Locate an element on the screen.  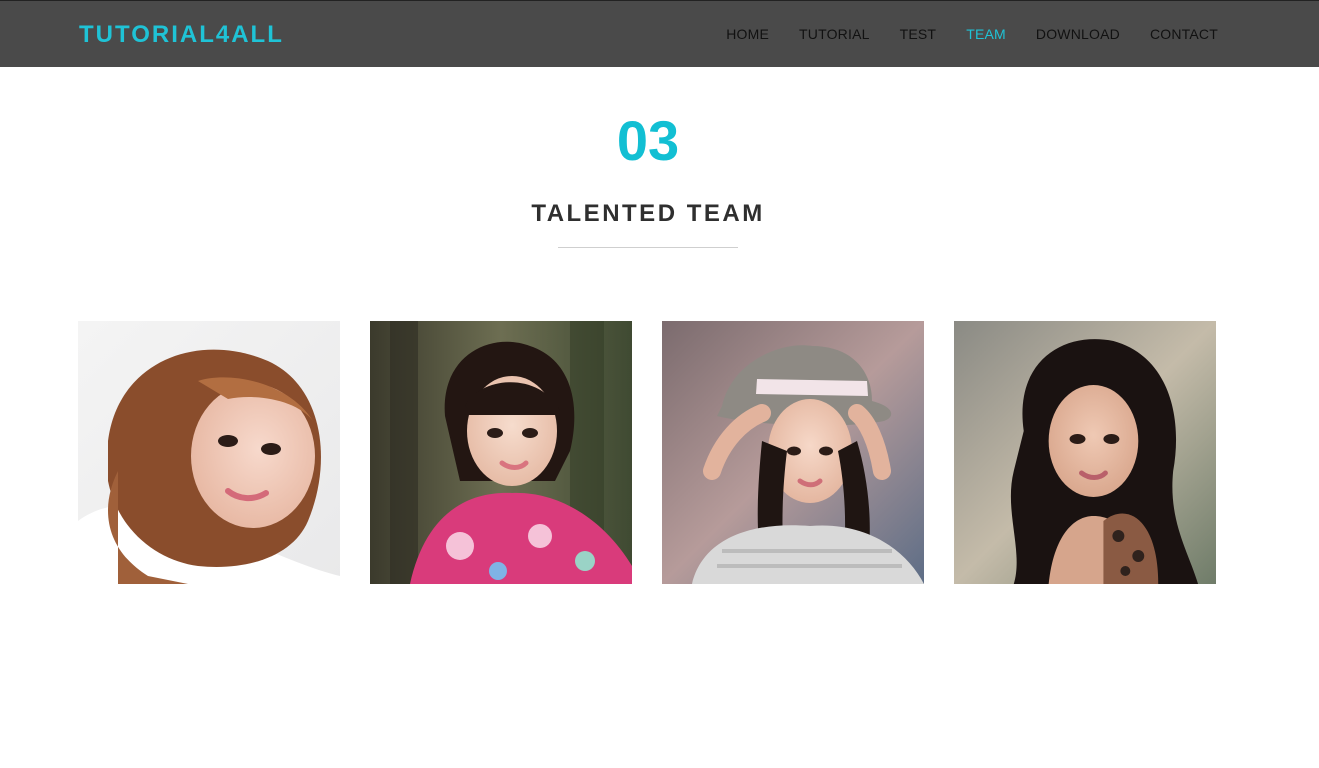
nav-item-team: TEAM is located at coordinates (986, 35).